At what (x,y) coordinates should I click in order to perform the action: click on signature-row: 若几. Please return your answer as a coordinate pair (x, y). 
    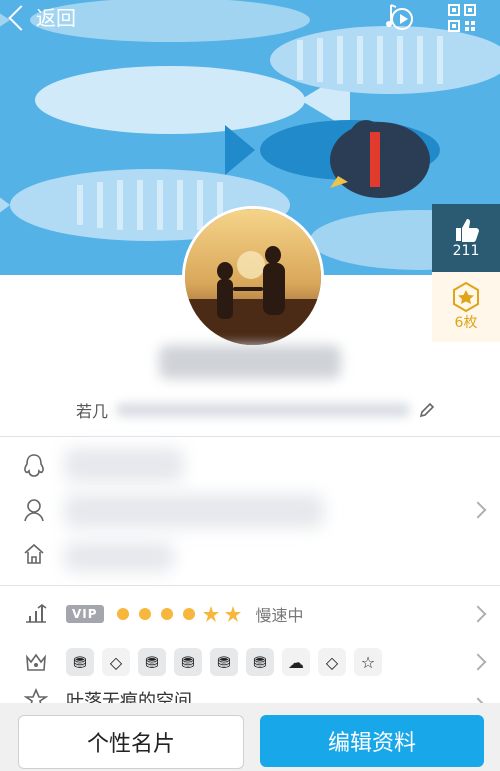
    Looking at the image, I should click on (256, 410).